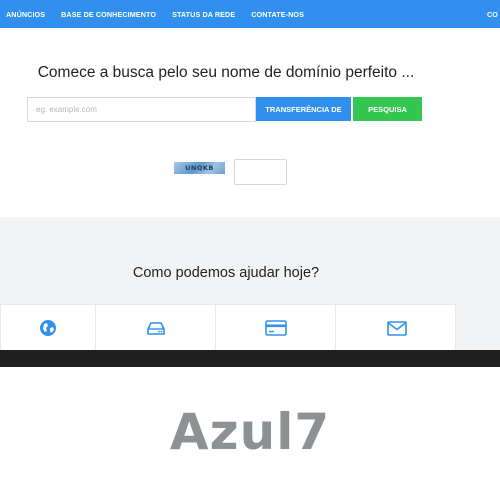 The width and height of the screenshot is (500, 500). I want to click on help-card-servers, so click(156, 328).